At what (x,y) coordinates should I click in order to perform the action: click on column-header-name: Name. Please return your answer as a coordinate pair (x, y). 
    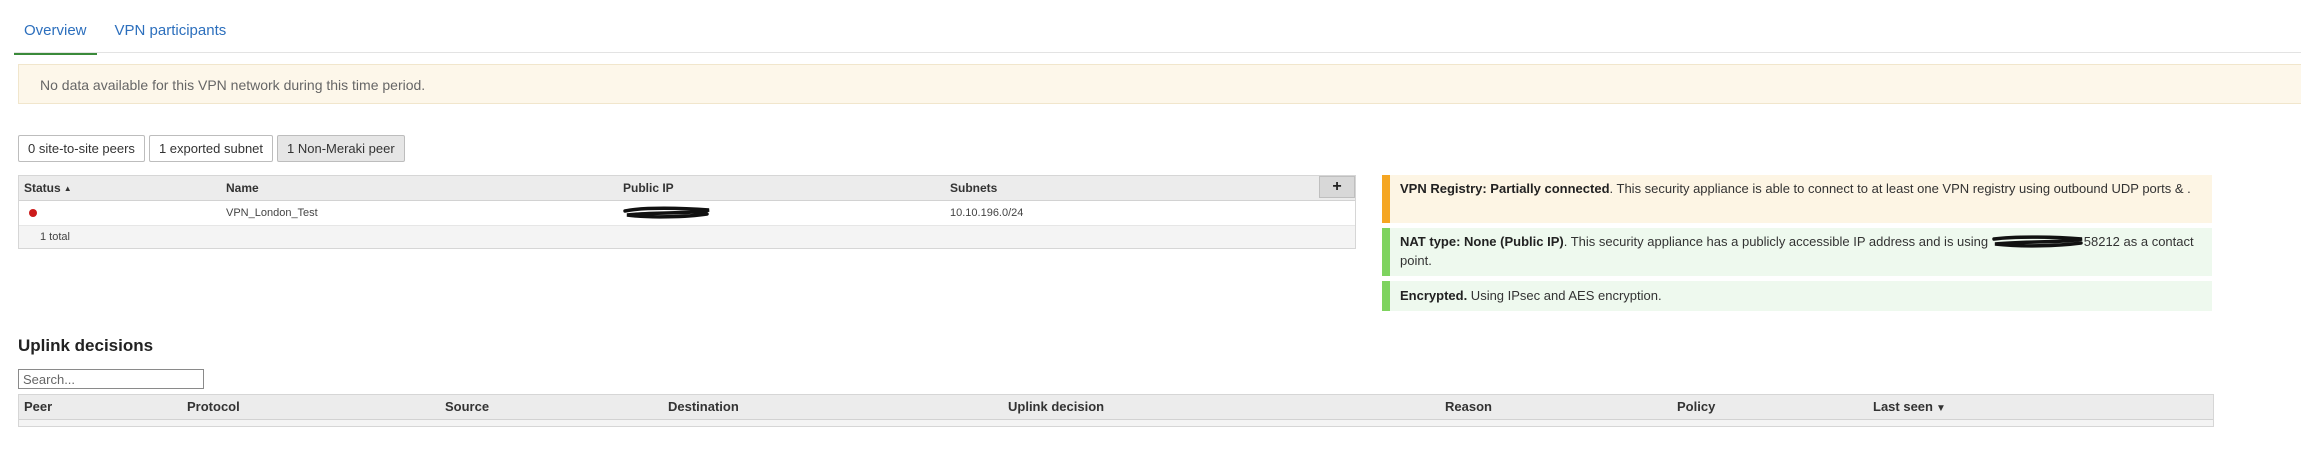
    Looking at the image, I should click on (242, 188).